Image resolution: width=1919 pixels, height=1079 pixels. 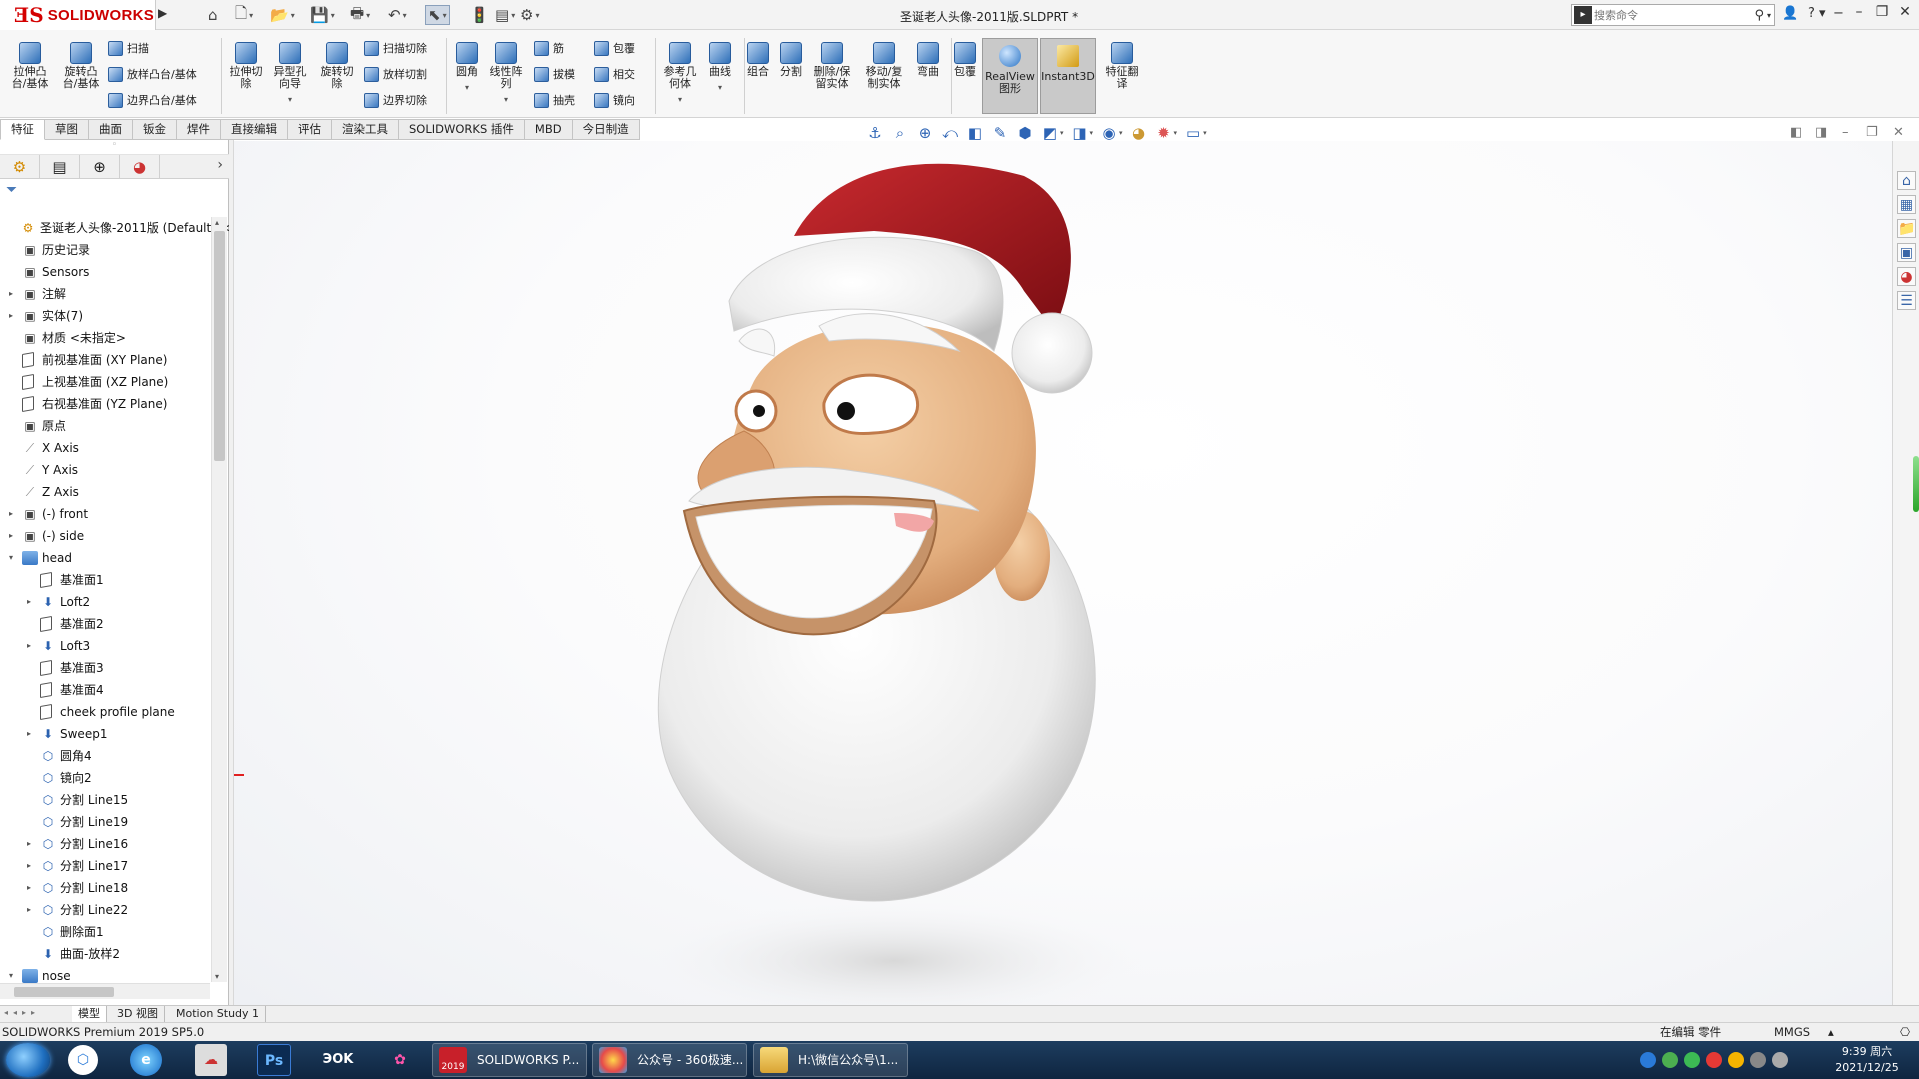 I want to click on pin-icon: −, so click(x=1838, y=13).